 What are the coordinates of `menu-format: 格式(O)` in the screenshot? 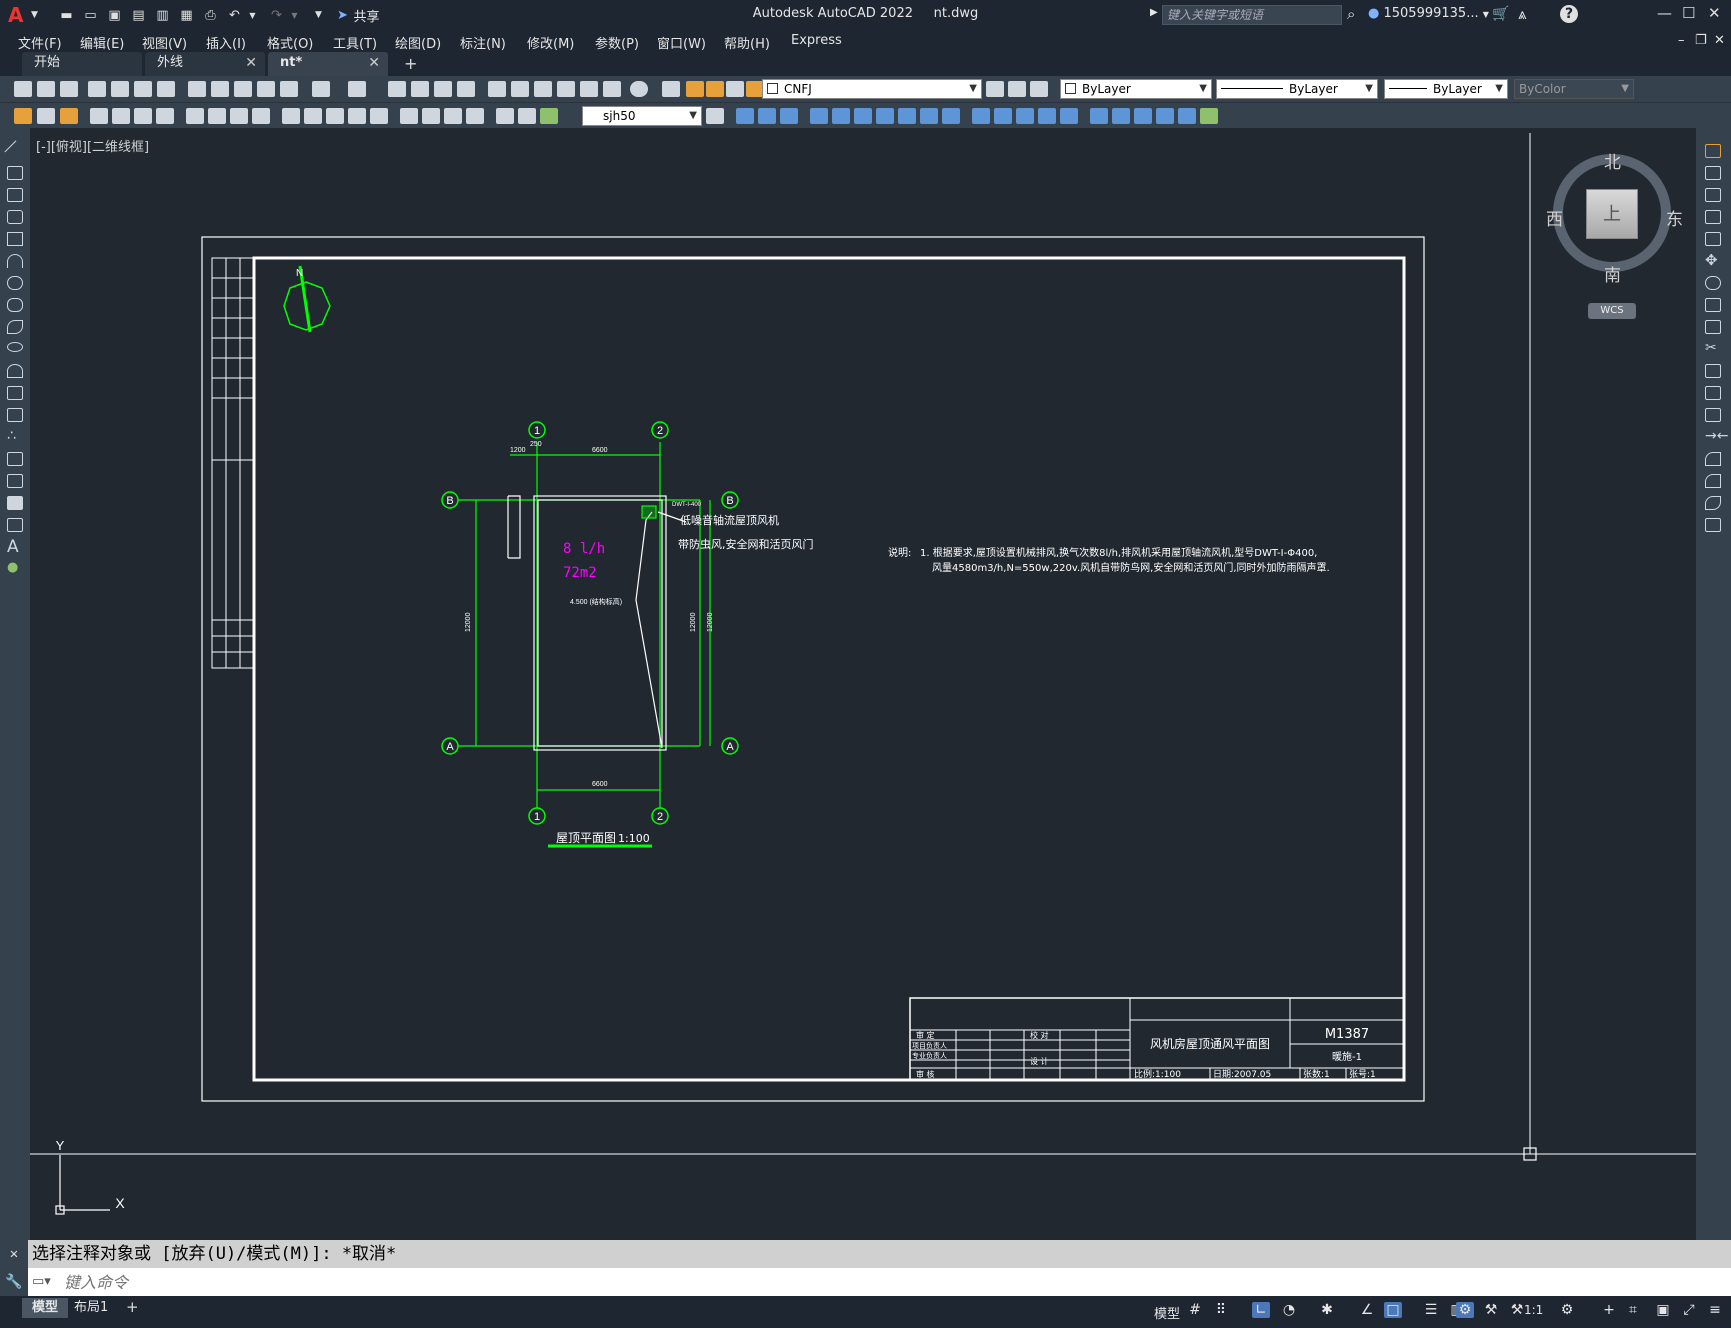 It's located at (290, 42).